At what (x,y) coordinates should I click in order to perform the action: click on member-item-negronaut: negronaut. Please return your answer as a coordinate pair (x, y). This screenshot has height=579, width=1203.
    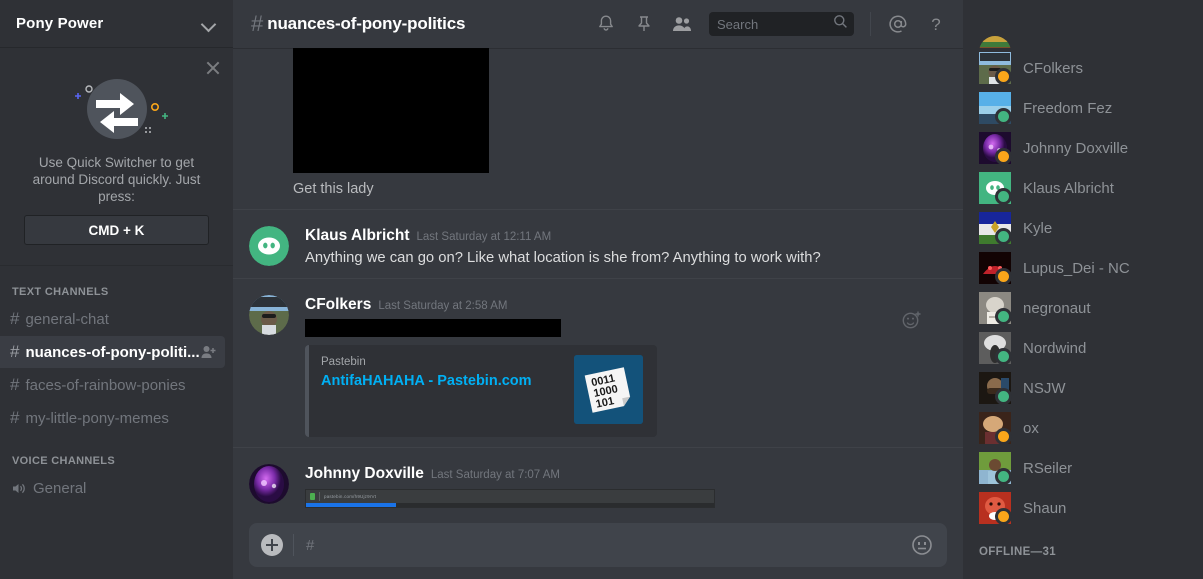
    Looking at the image, I should click on (1083, 308).